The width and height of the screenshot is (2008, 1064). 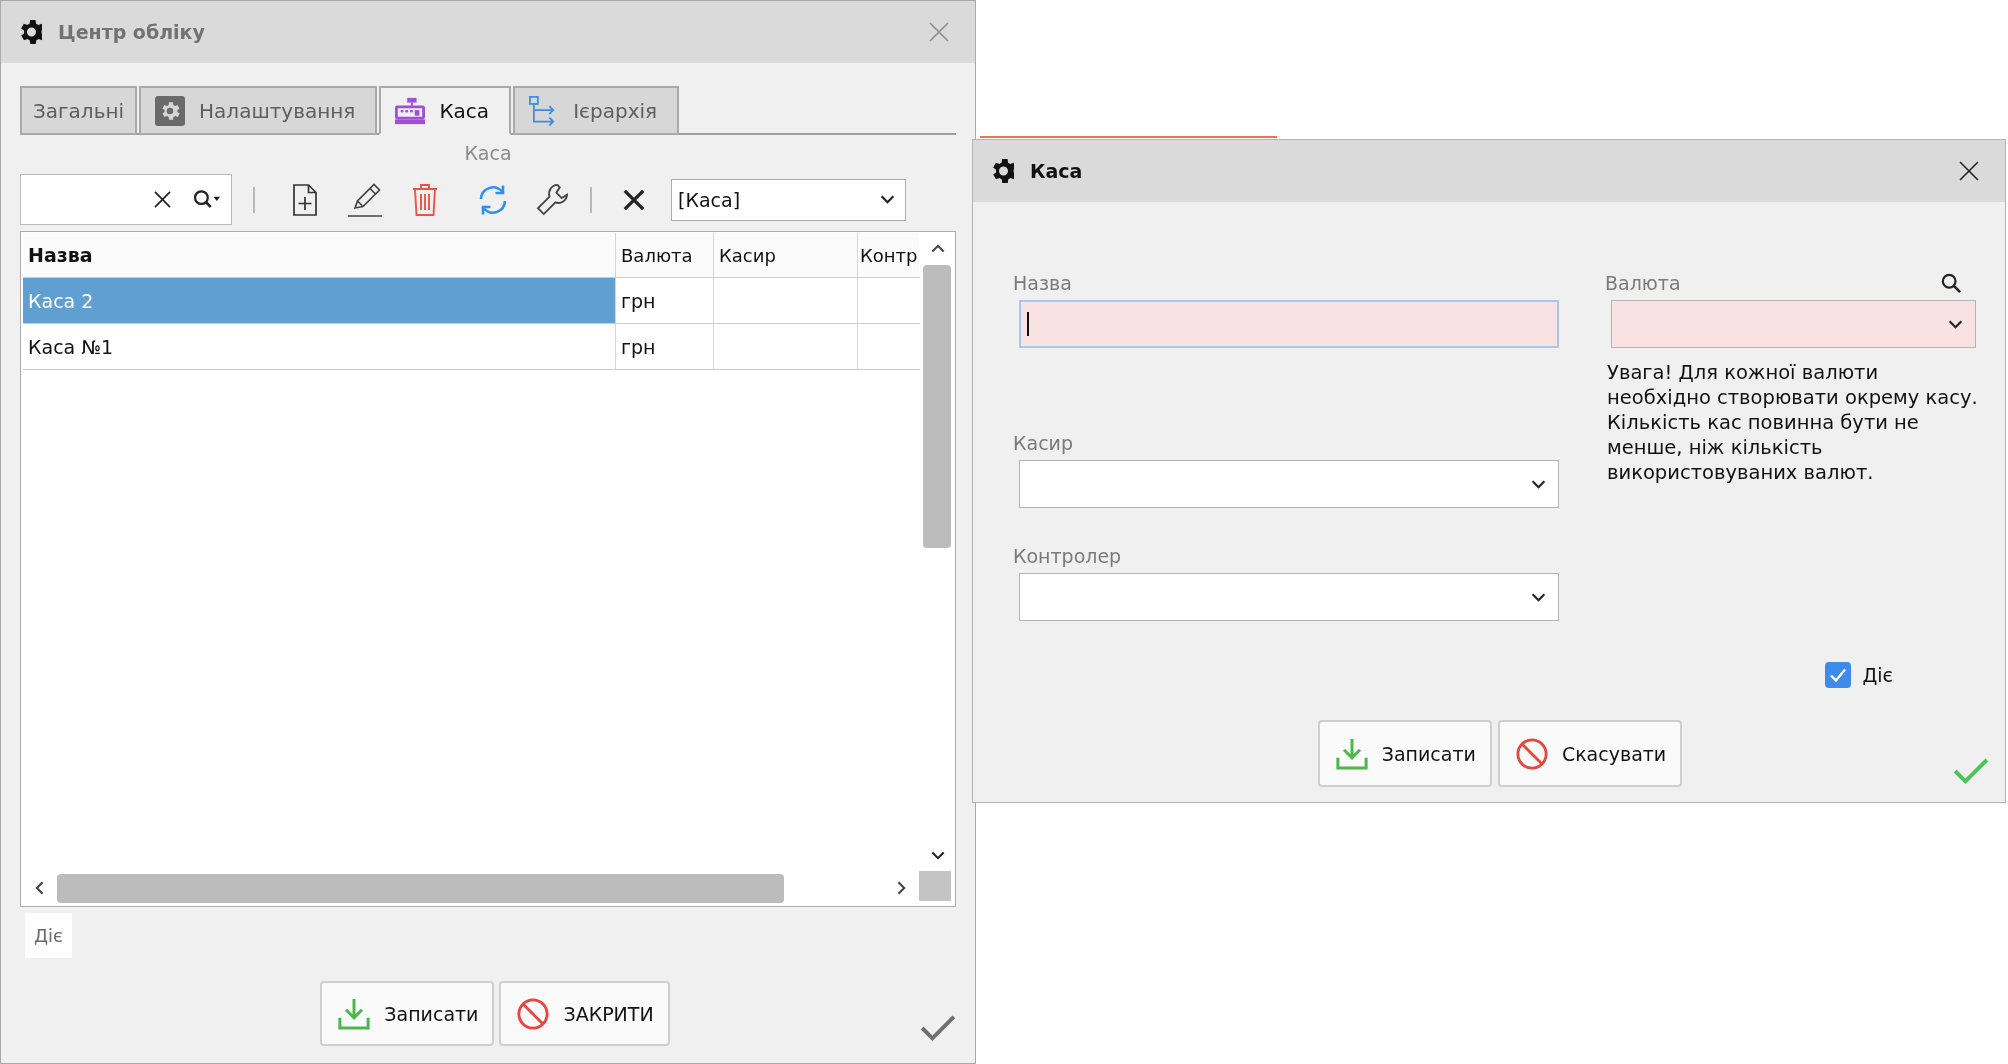 I want to click on field-label: Назва, so click(x=1043, y=283).